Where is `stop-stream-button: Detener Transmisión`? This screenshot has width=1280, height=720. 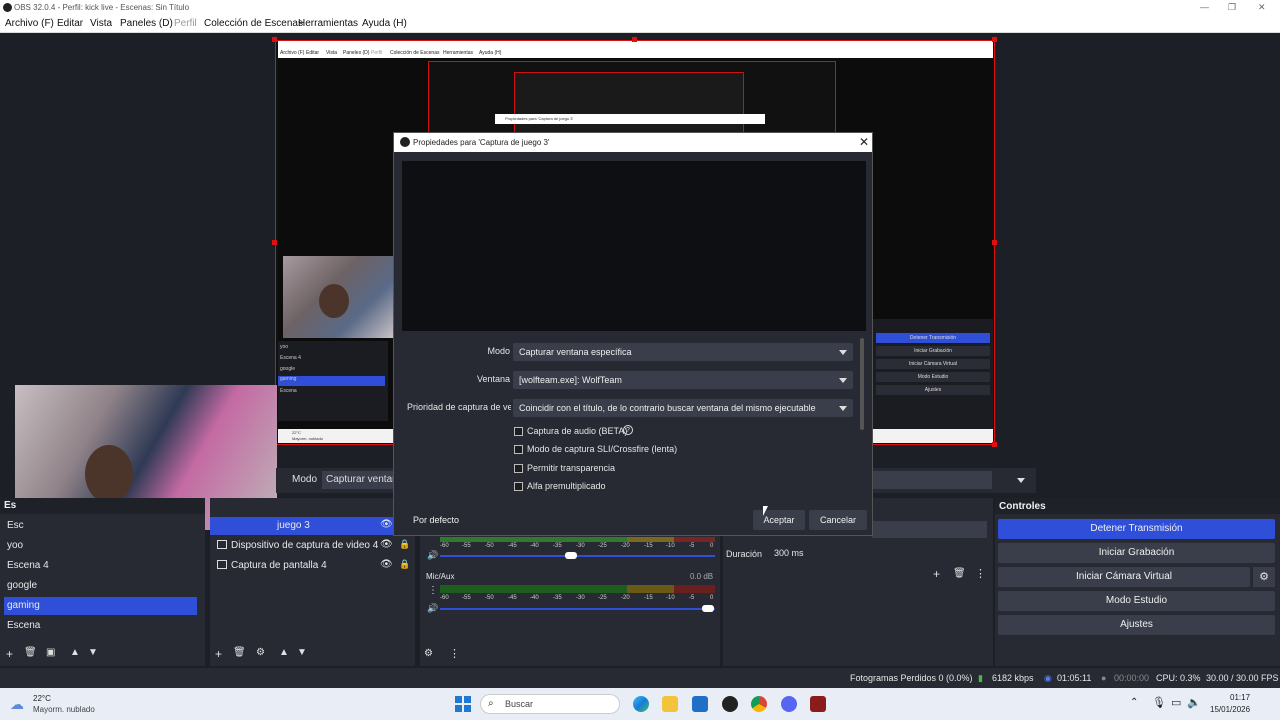
stop-stream-button: Detener Transmisión is located at coordinates (1136, 529).